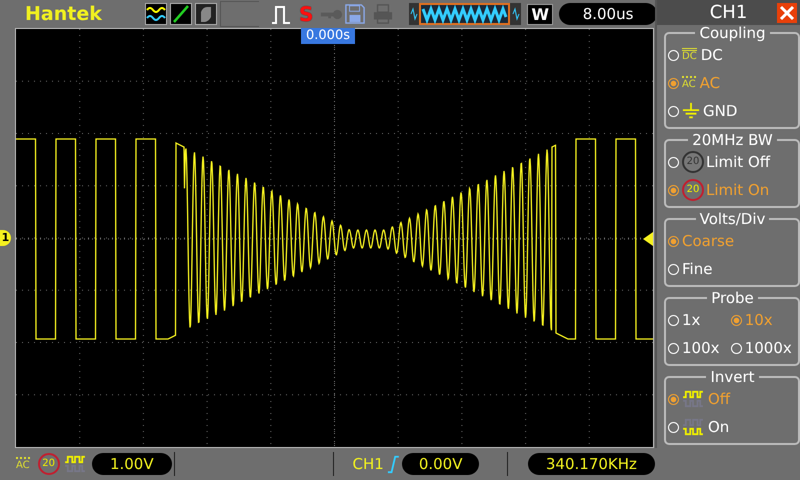 The height and width of the screenshot is (480, 800). Describe the element at coordinates (281, 14) in the screenshot. I see `pulse-icon` at that location.